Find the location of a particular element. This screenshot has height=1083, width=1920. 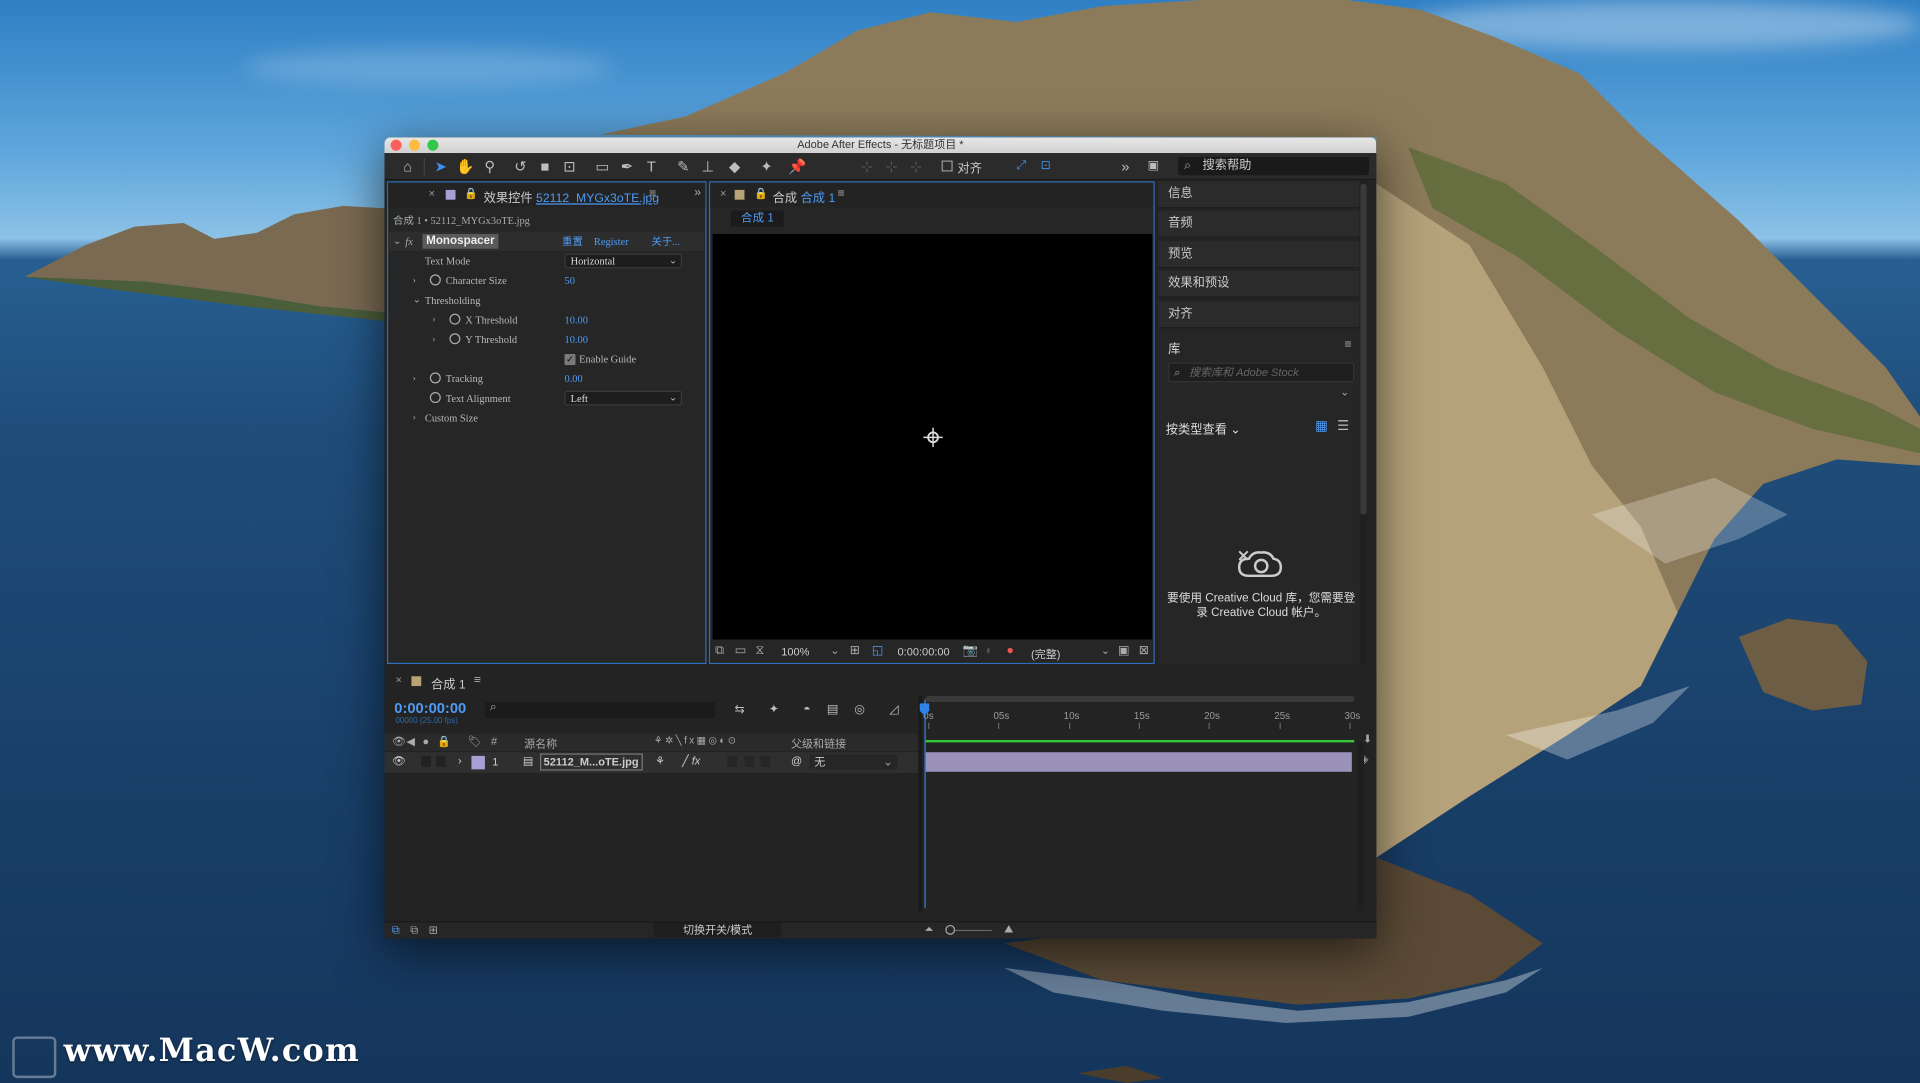

timeline-current-time: 0:00:00:00 is located at coordinates (430, 708).